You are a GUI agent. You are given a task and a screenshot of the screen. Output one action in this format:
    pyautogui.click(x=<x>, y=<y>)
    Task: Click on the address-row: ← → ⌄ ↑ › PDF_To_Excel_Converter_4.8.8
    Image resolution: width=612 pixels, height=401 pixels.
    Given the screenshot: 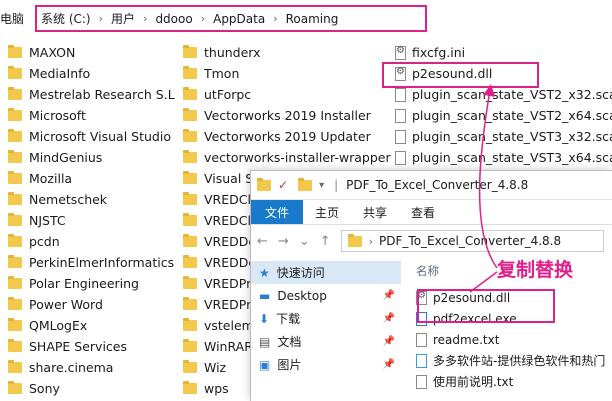 What is the action you would take?
    pyautogui.click(x=431, y=241)
    